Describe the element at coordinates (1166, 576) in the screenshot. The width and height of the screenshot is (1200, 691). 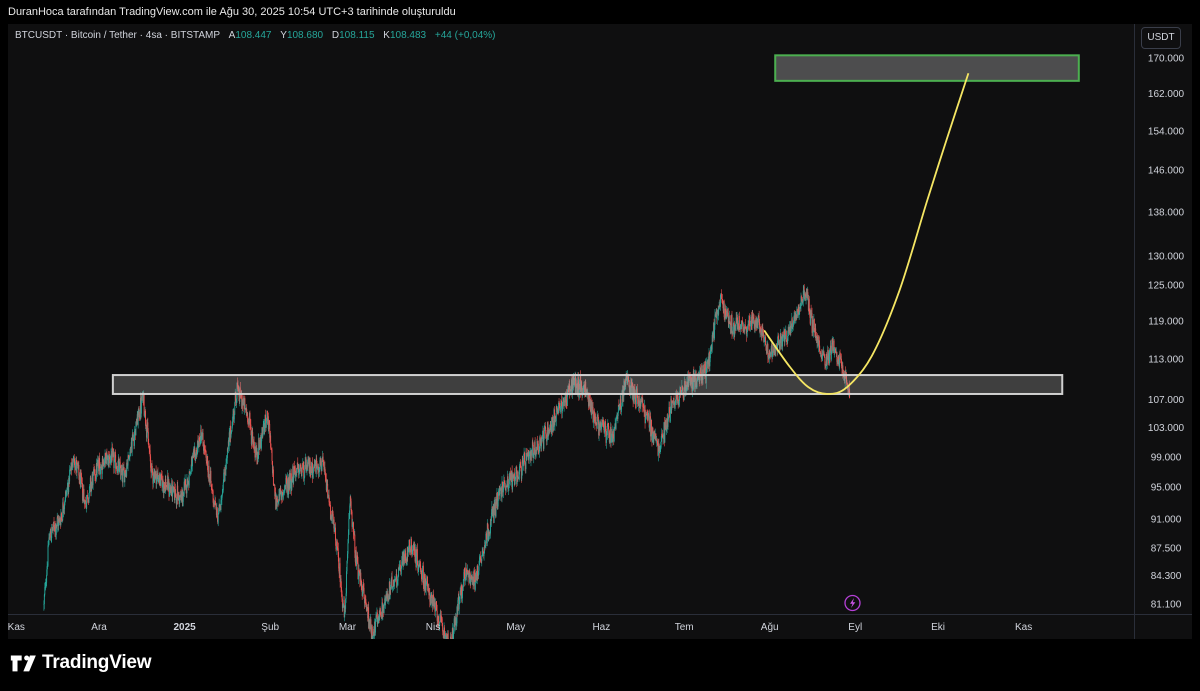
I see `y-tick-label: 84.300` at that location.